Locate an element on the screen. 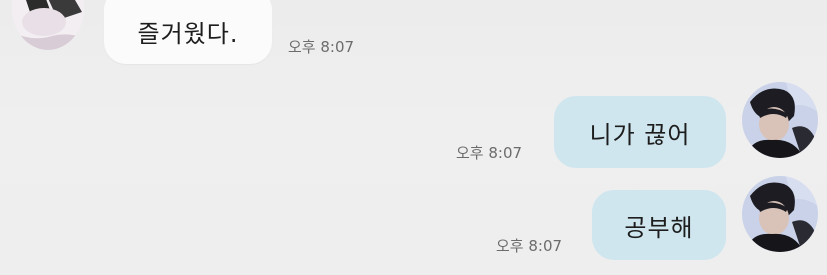 This screenshot has width=827, height=275. message-bubble-outgoing: 공부해 is located at coordinates (659, 225).